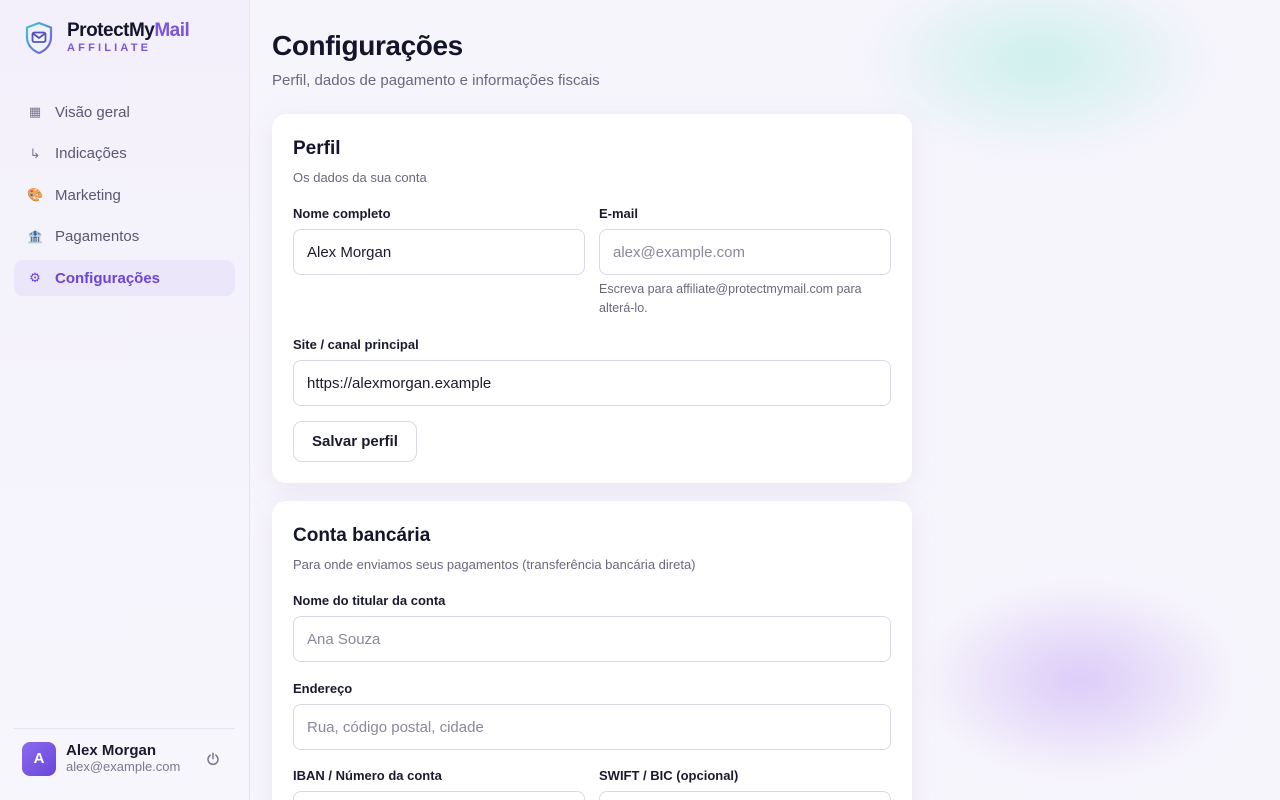 This screenshot has width=1280, height=800. Describe the element at coordinates (1080, 680) in the screenshot. I see `background-glow-violet` at that location.